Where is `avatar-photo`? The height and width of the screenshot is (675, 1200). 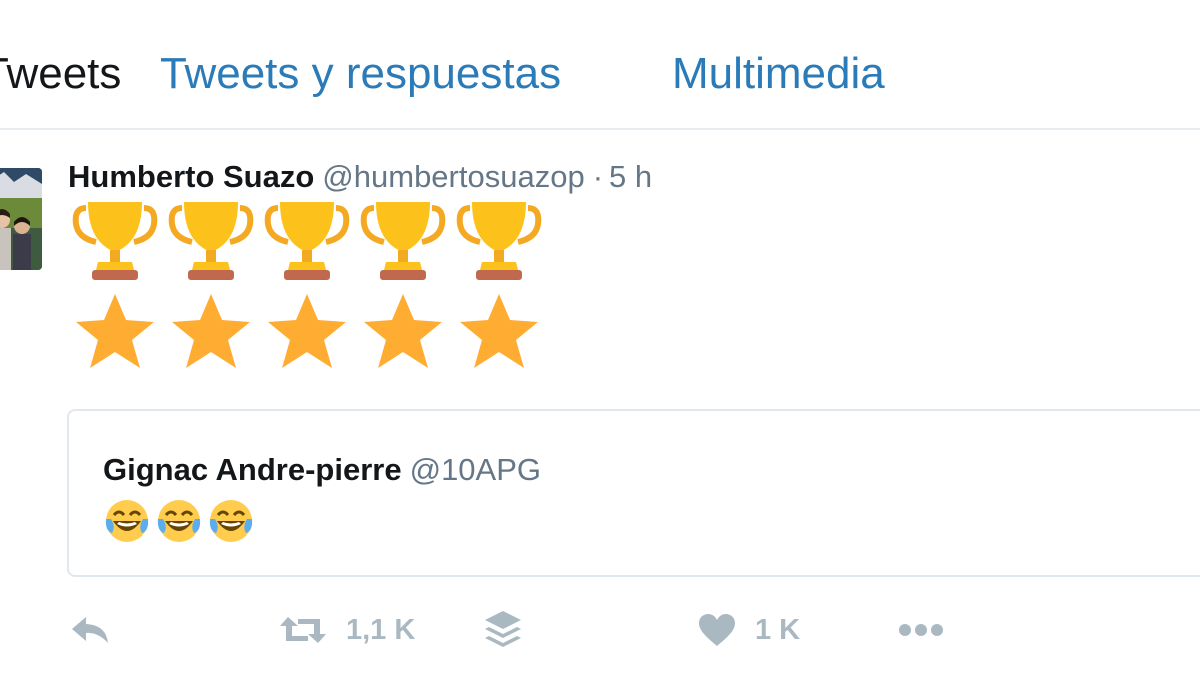 avatar-photo is located at coordinates (21, 219).